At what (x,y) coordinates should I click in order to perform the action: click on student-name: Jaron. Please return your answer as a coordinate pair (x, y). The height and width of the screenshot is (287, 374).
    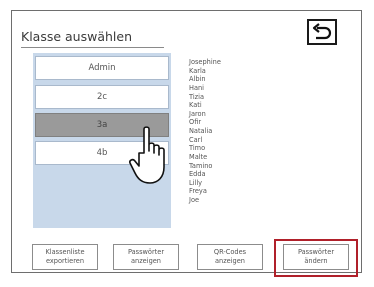
    Looking at the image, I should click on (197, 113).